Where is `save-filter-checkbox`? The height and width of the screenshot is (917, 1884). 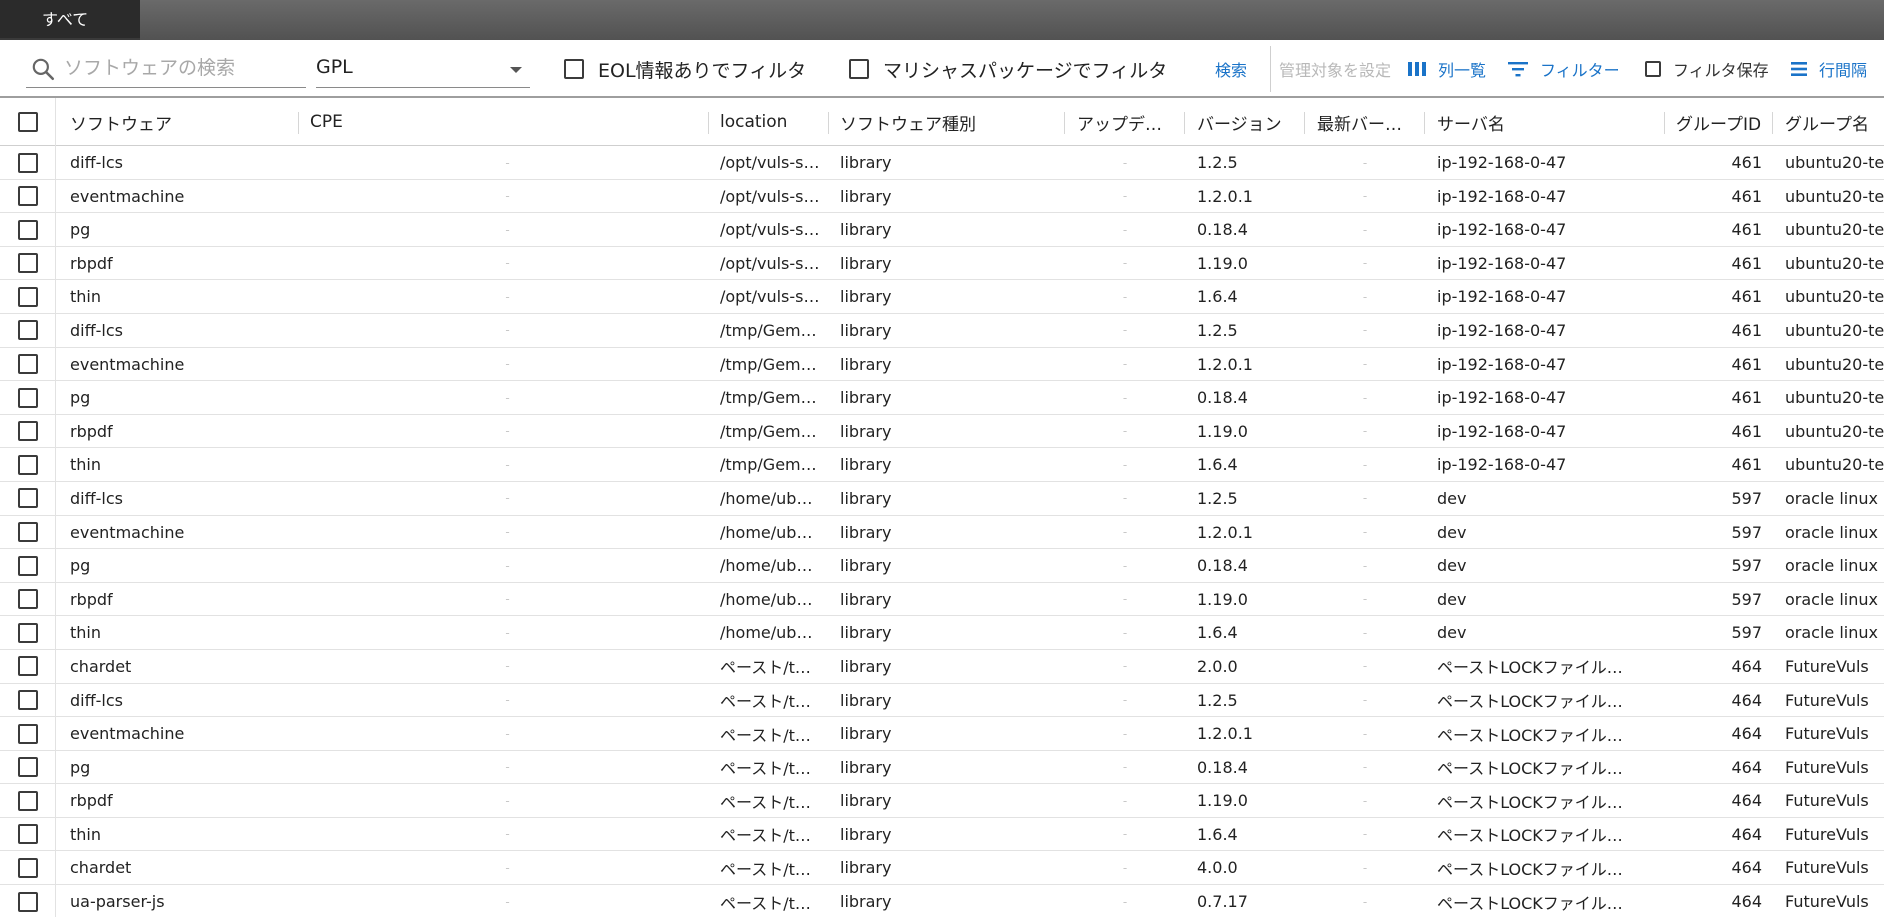 save-filter-checkbox is located at coordinates (1653, 69).